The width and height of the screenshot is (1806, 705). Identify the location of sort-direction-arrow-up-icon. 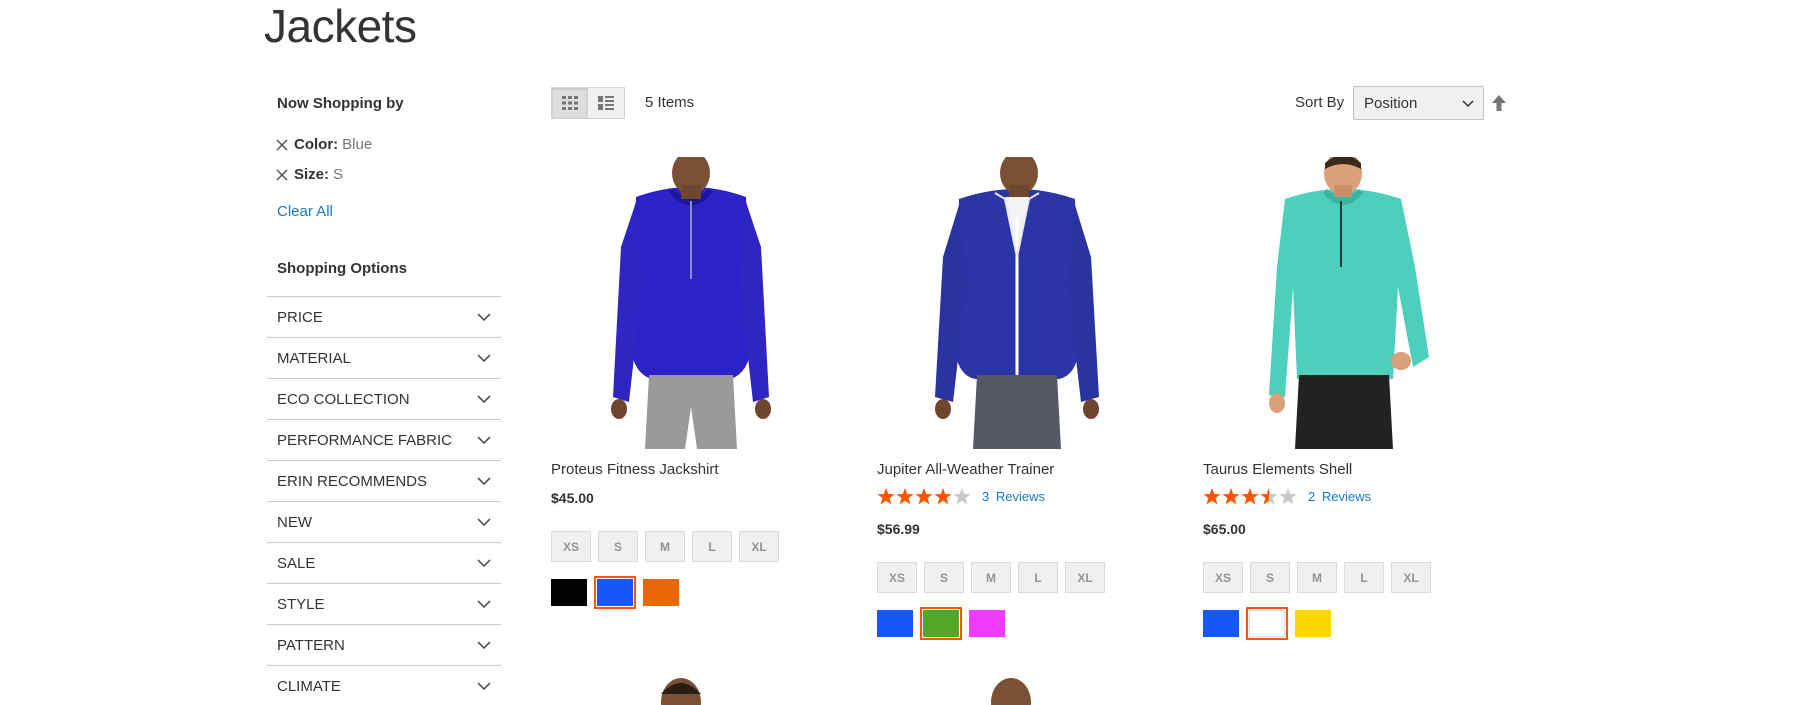
(1499, 103).